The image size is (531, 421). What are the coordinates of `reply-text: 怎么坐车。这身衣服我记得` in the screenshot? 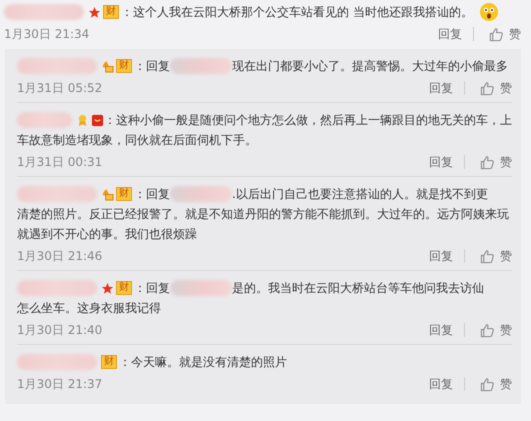 It's located at (89, 308).